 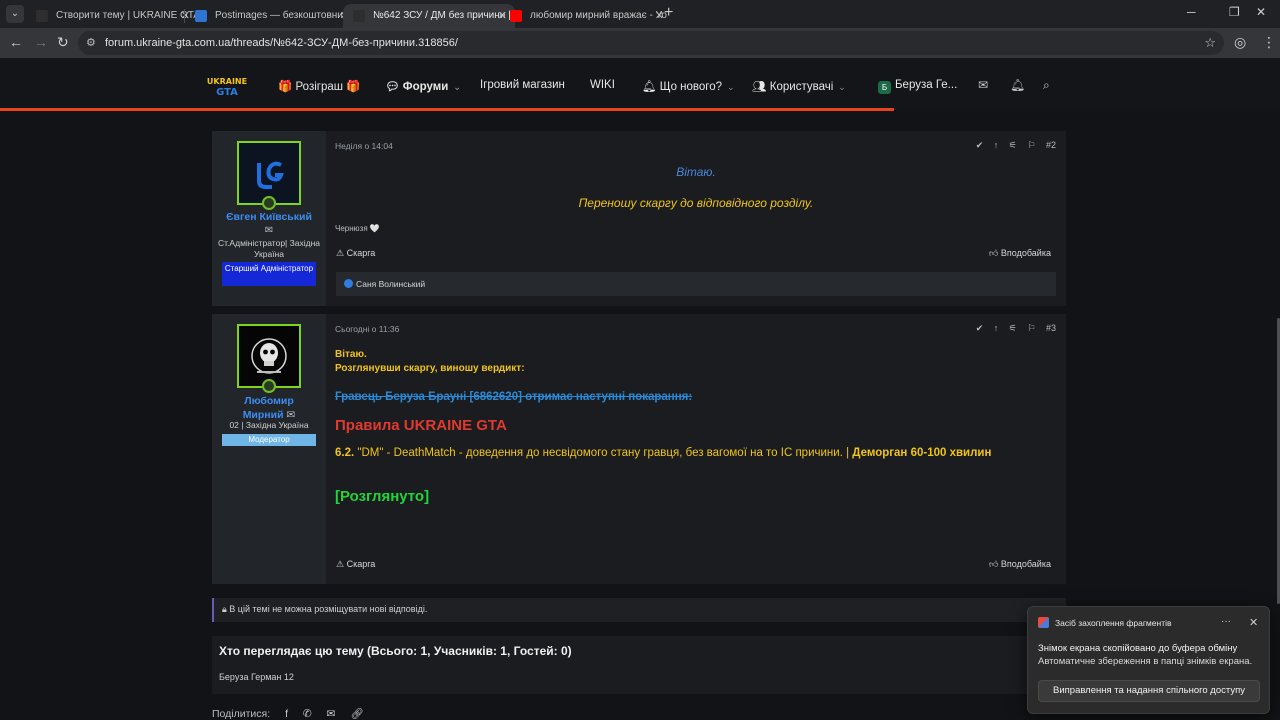 What do you see at coordinates (1046, 85) in the screenshot?
I see `search-icon: ⌕` at bounding box center [1046, 85].